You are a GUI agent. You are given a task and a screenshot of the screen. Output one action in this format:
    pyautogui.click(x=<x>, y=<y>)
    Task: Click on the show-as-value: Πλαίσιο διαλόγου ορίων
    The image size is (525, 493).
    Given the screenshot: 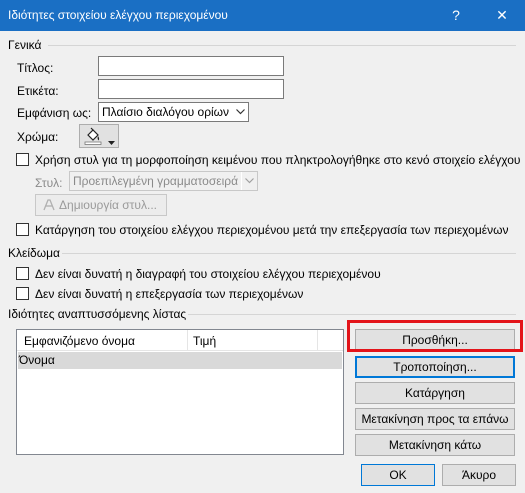 What is the action you would take?
    pyautogui.click(x=166, y=112)
    